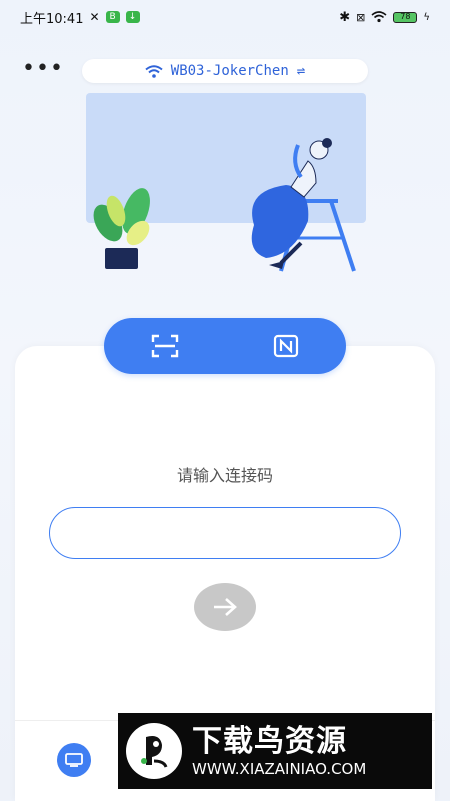  I want to click on top-bar: ••• WB03-JokerChen ⇌, so click(225, 71).